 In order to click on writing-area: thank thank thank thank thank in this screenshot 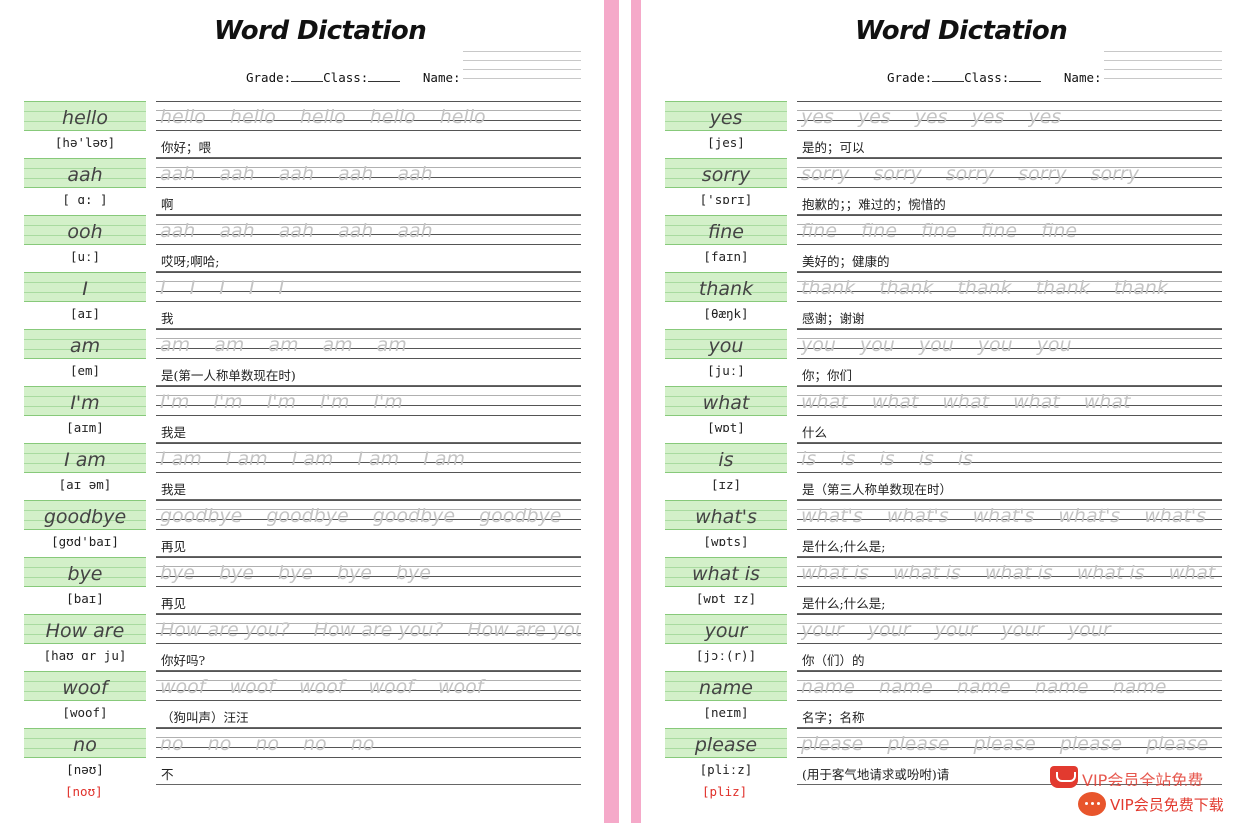, I will do `click(1009, 287)`.